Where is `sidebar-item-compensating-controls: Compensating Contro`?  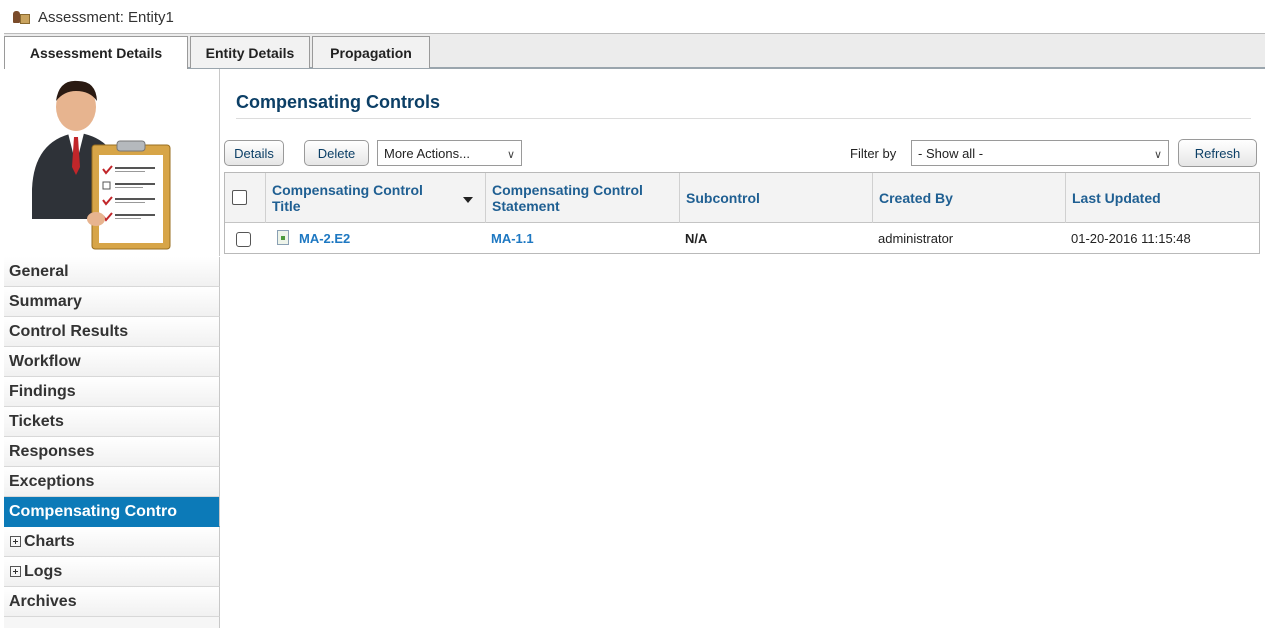
sidebar-item-compensating-controls: Compensating Contro is located at coordinates (112, 512).